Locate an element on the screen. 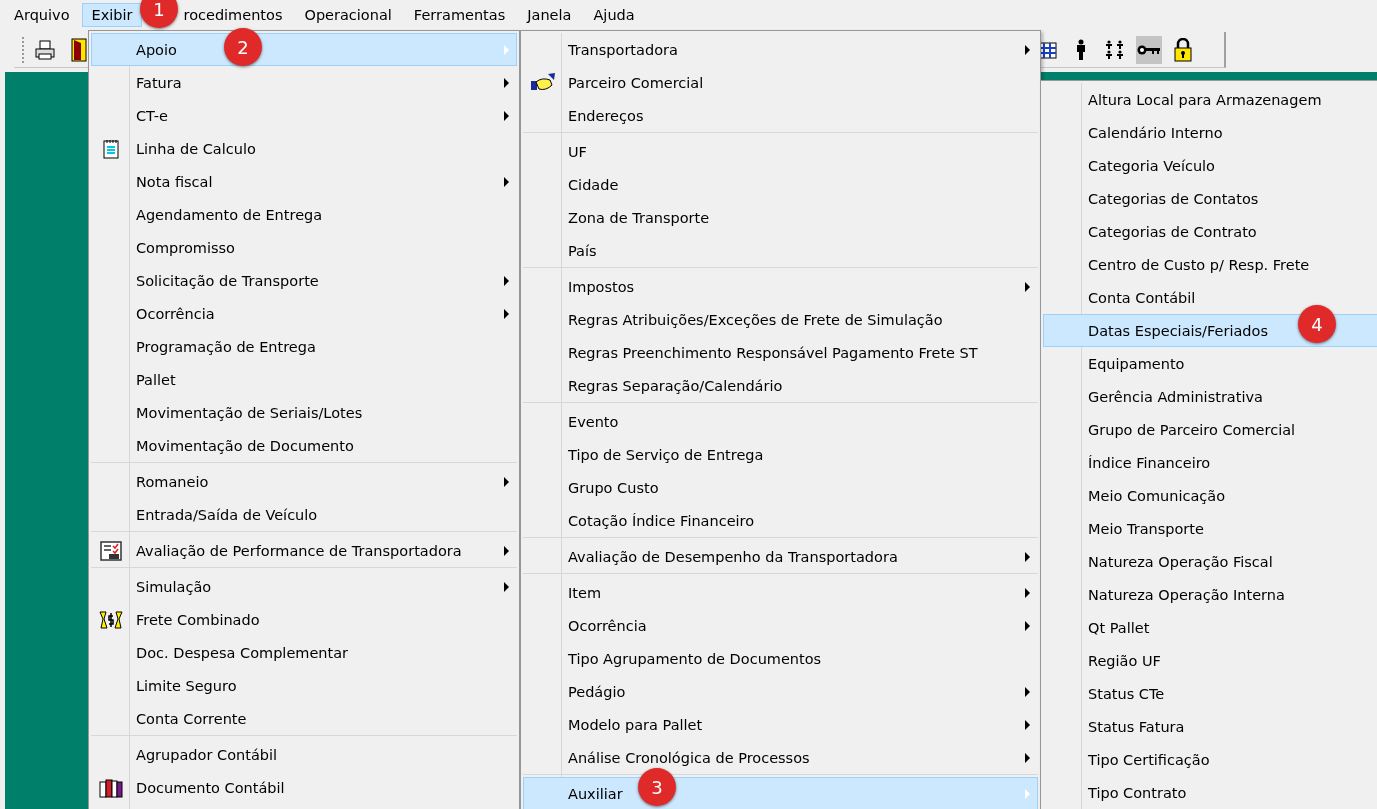  menu-item: Categorias de Contrato is located at coordinates (1210, 231).